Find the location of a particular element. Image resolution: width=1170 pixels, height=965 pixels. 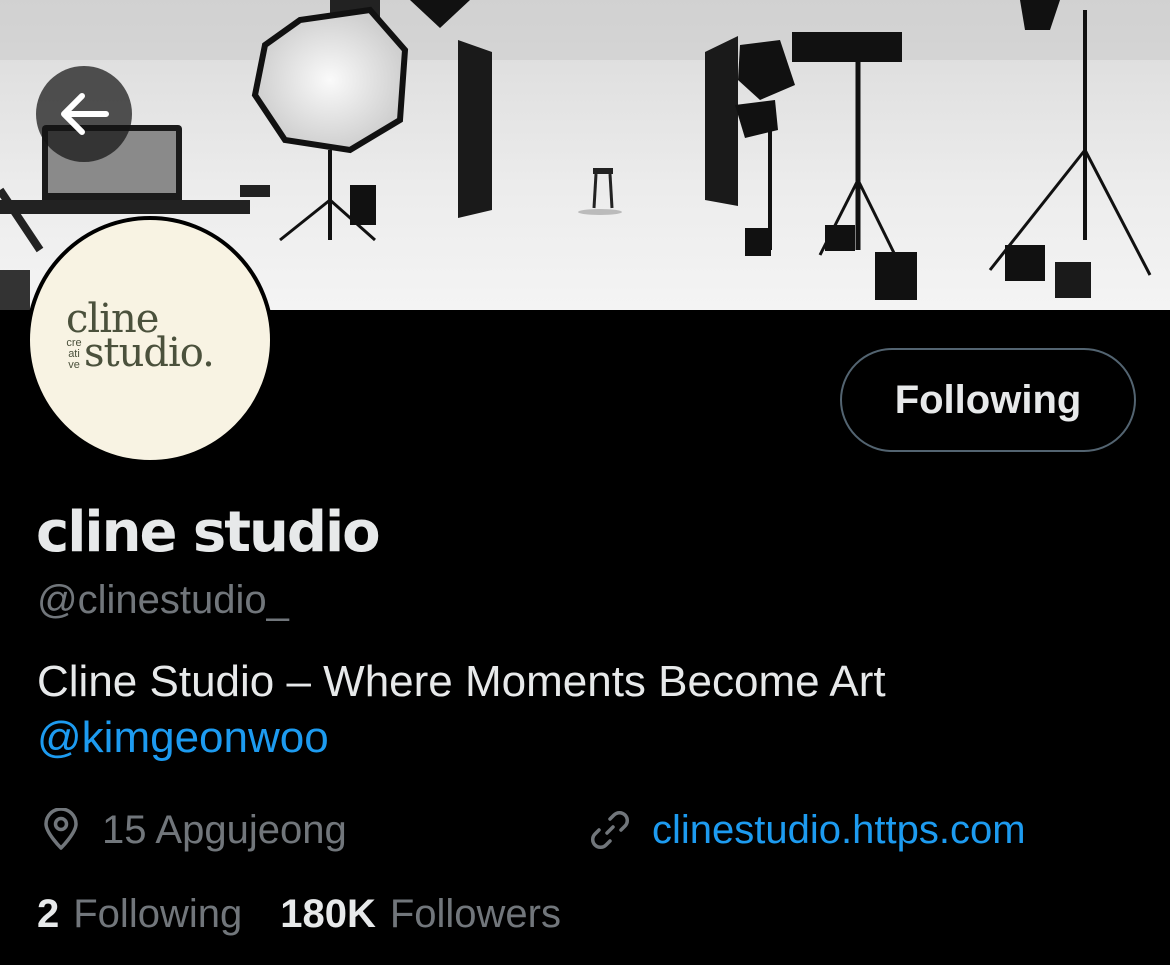

location-item: 15 Apgujeong is located at coordinates (193, 830).